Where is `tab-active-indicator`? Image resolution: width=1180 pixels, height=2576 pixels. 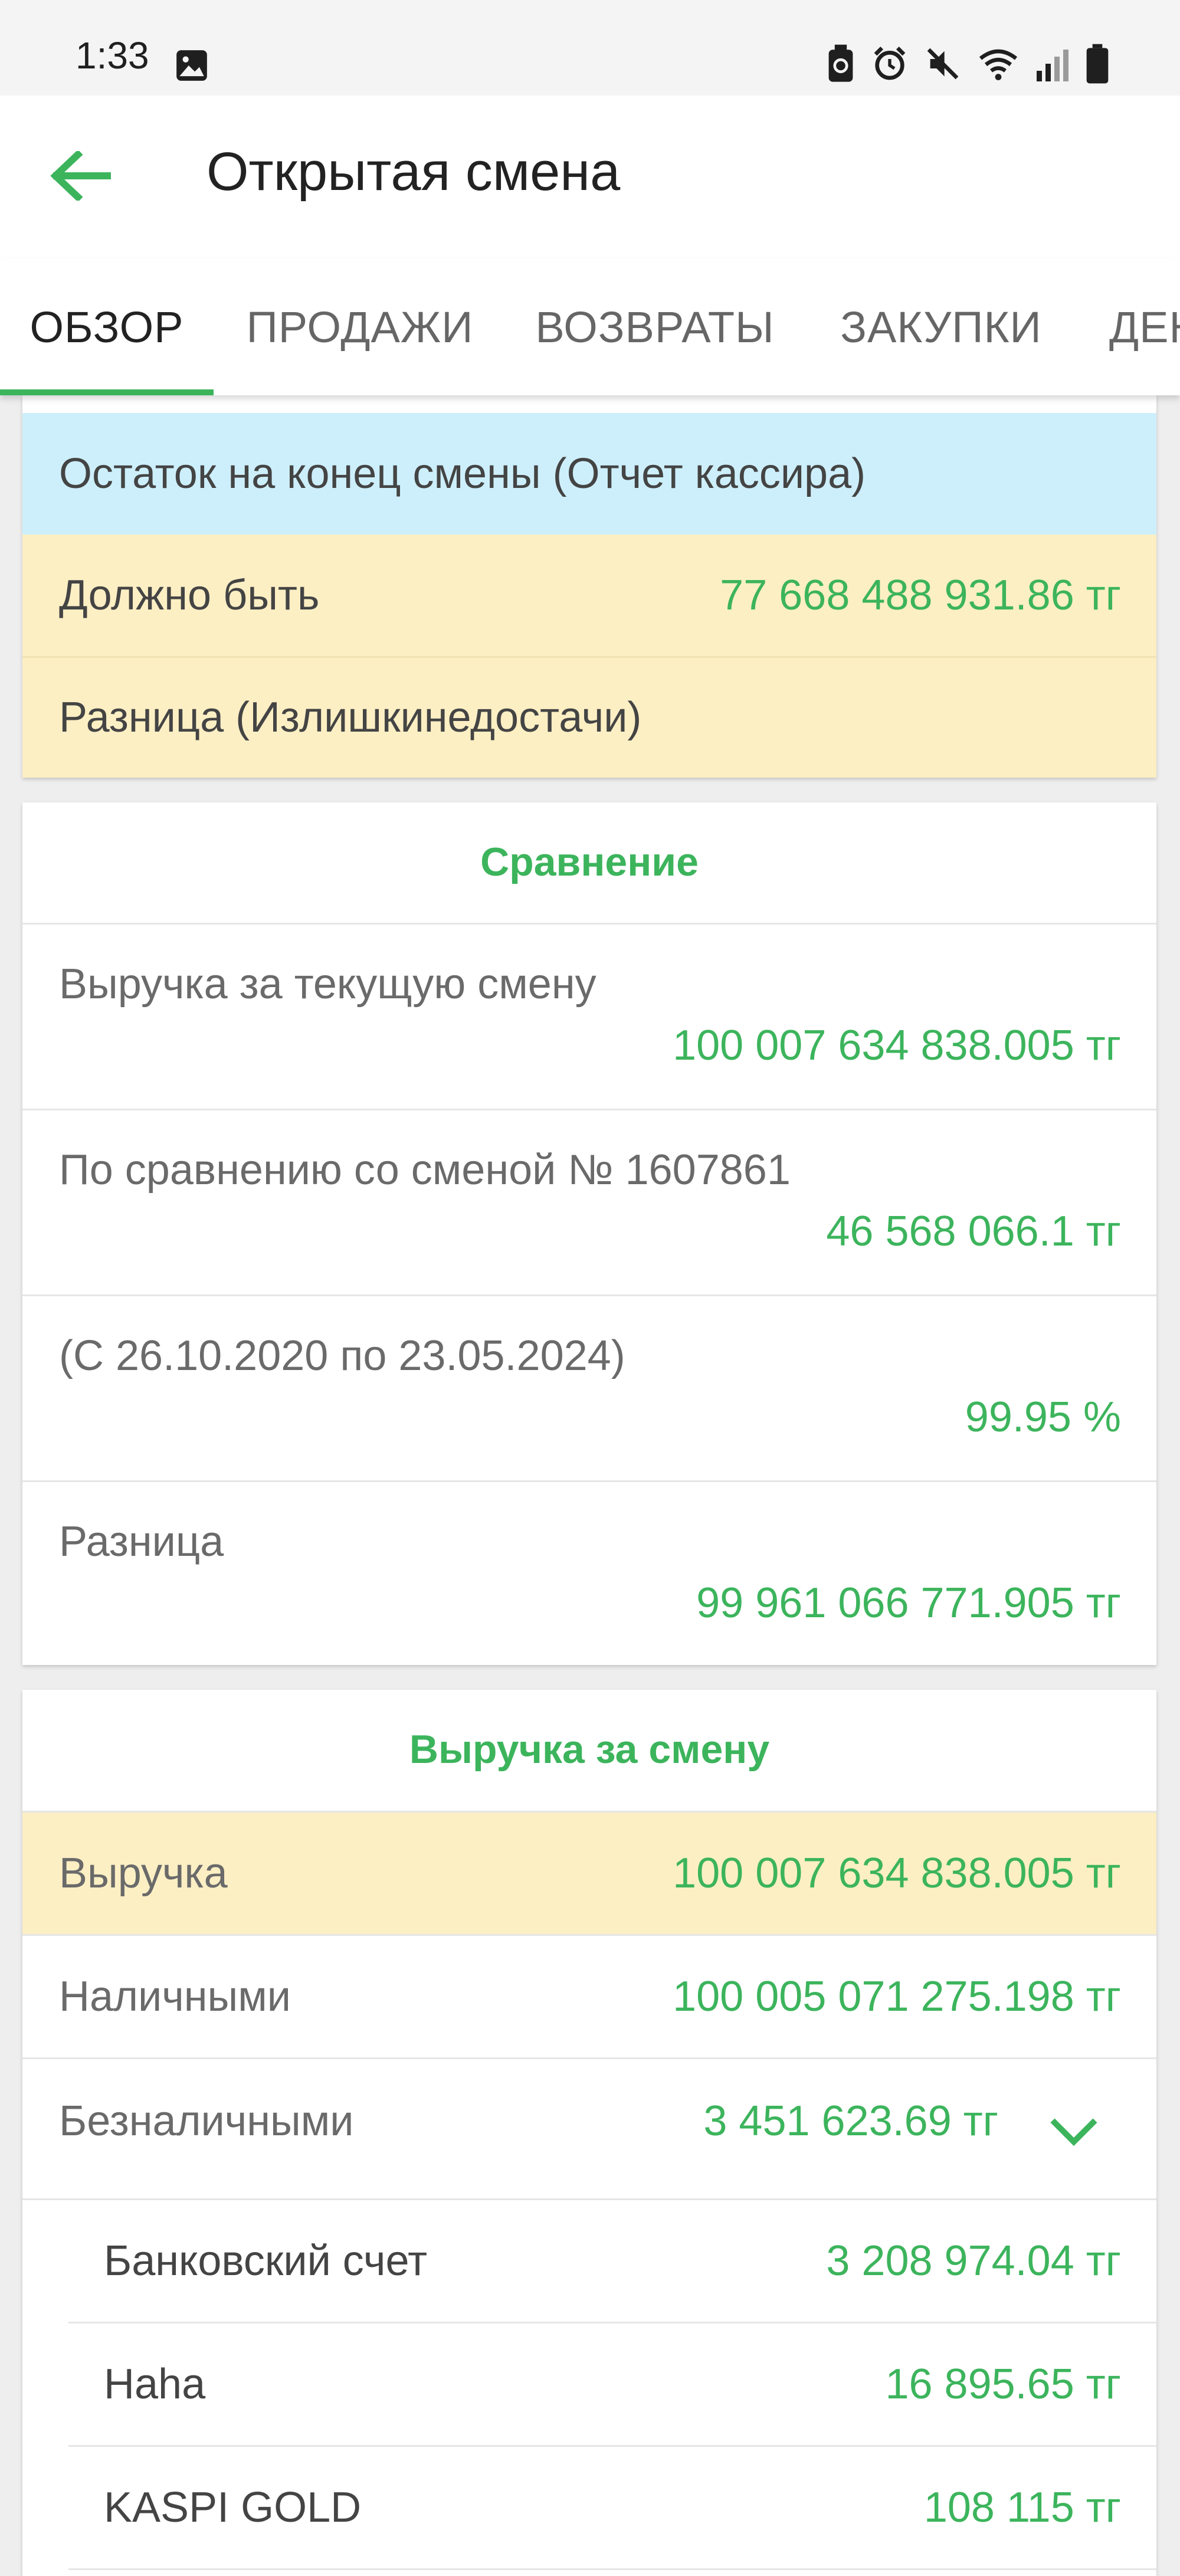
tab-active-indicator is located at coordinates (107, 392).